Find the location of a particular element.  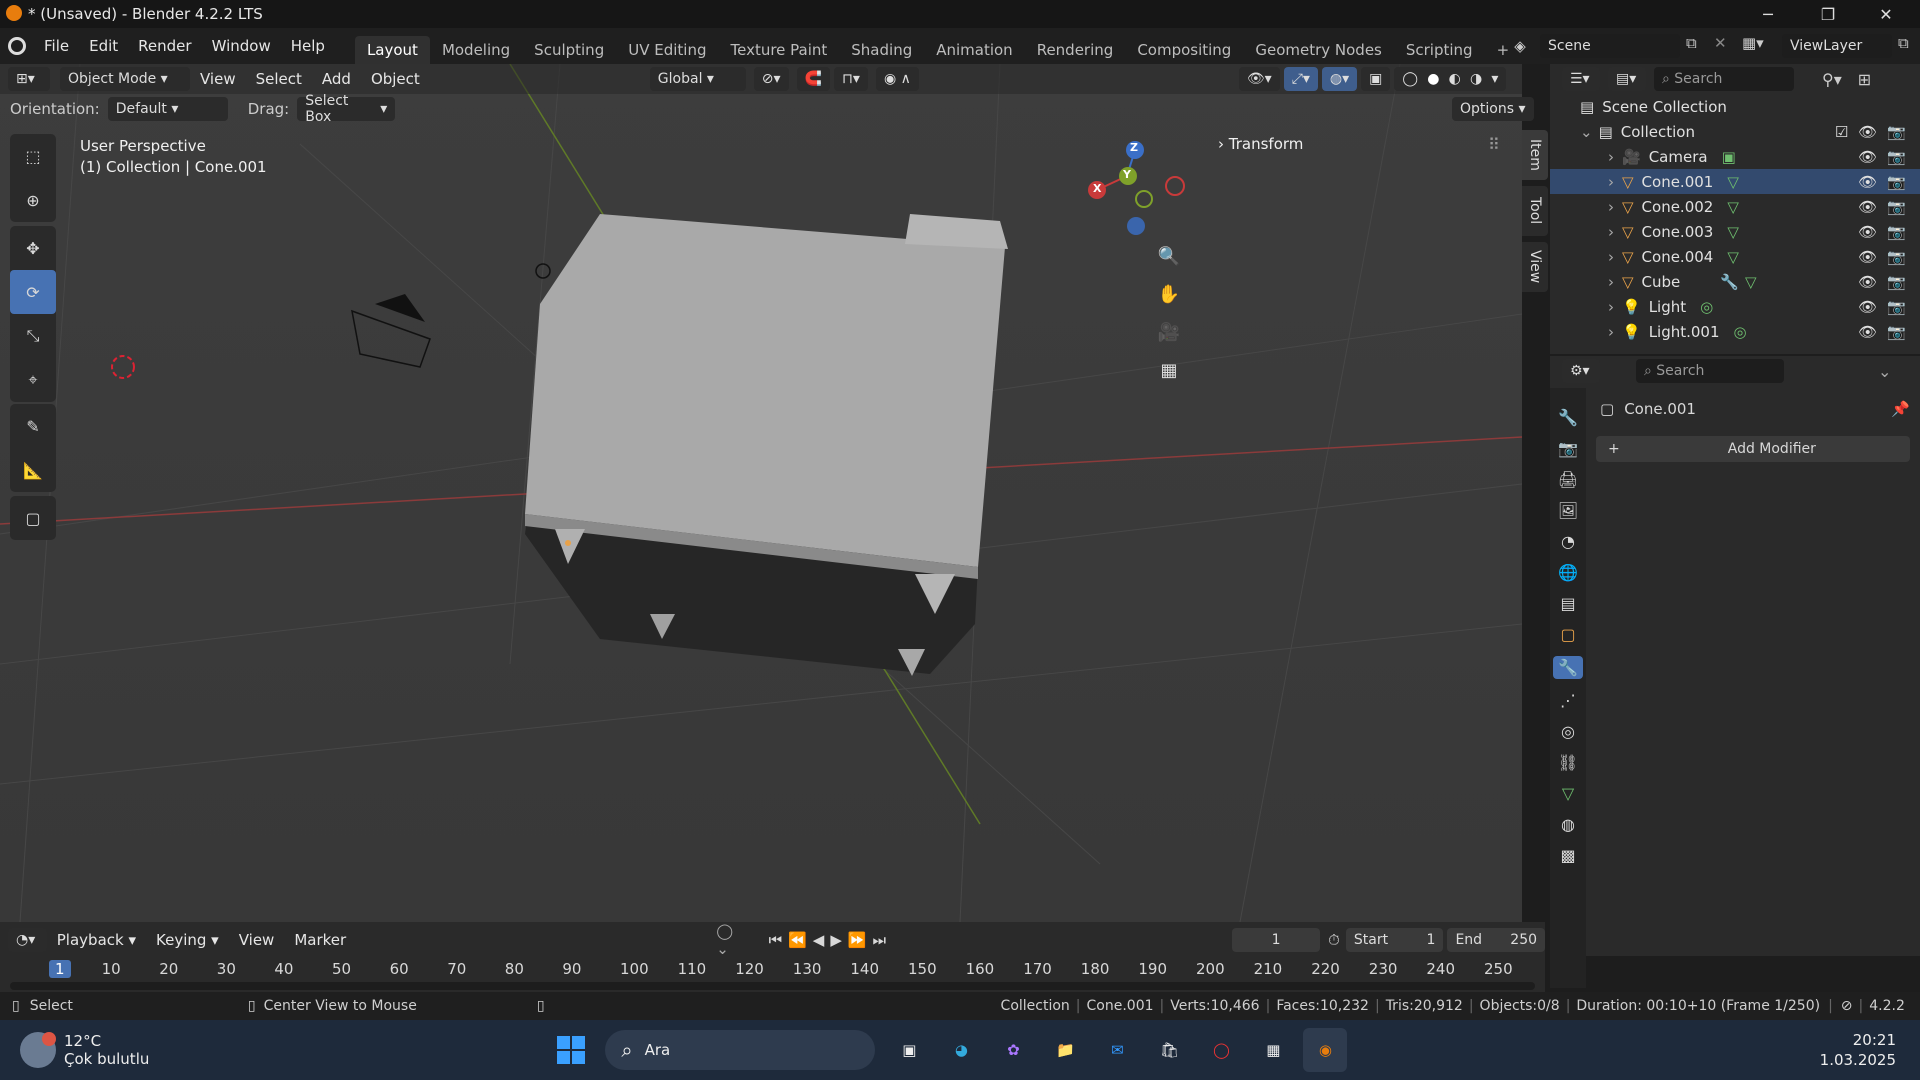

view-layer-tab-icon: 🖼 is located at coordinates (1568, 510).